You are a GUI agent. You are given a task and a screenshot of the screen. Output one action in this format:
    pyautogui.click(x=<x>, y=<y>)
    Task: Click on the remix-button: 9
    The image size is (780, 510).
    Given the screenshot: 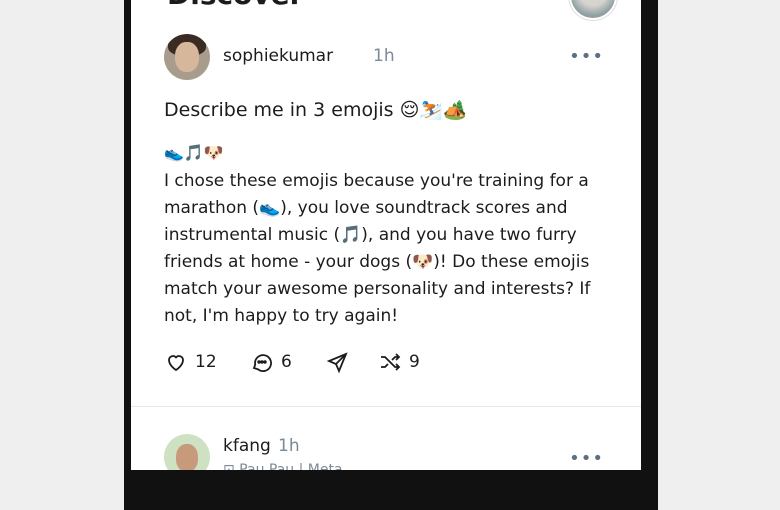 What is the action you would take?
    pyautogui.click(x=399, y=362)
    